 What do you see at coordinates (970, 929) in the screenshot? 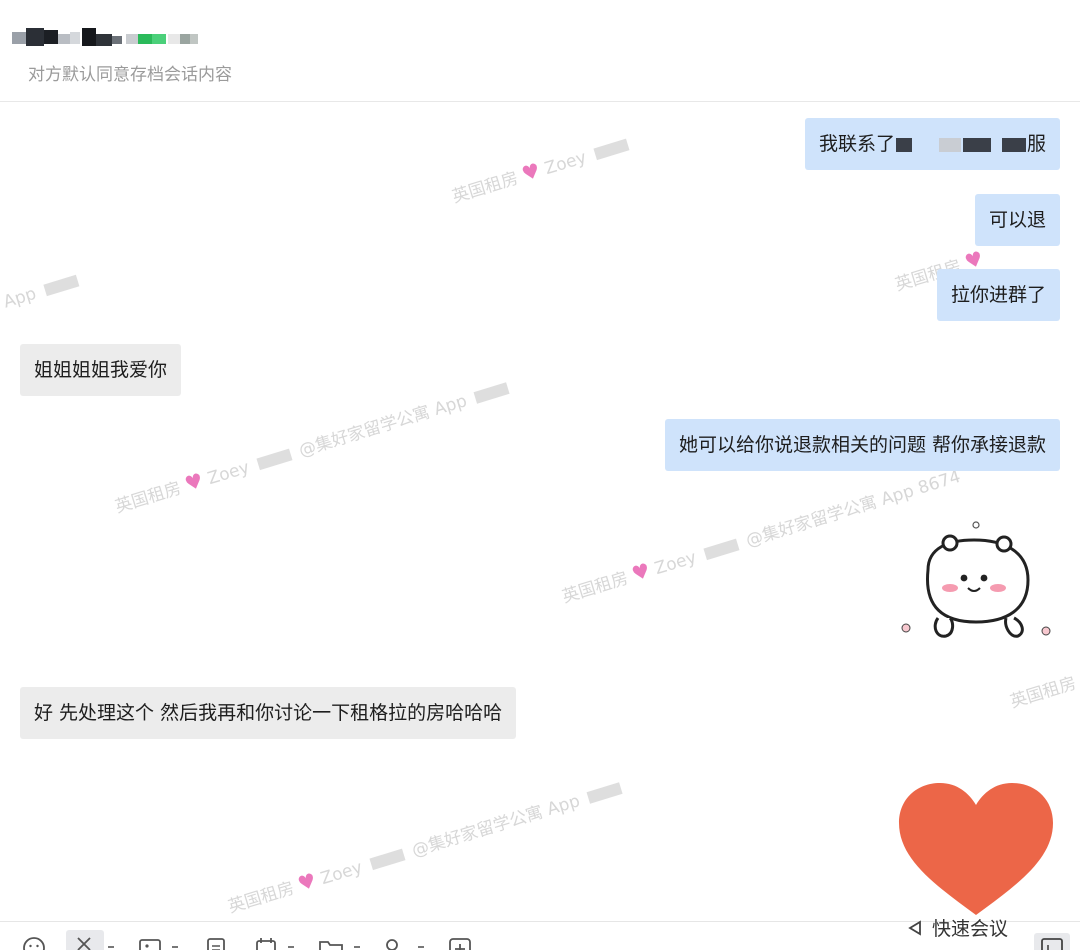
I see `quick-meeting-label: 快速会议` at bounding box center [970, 929].